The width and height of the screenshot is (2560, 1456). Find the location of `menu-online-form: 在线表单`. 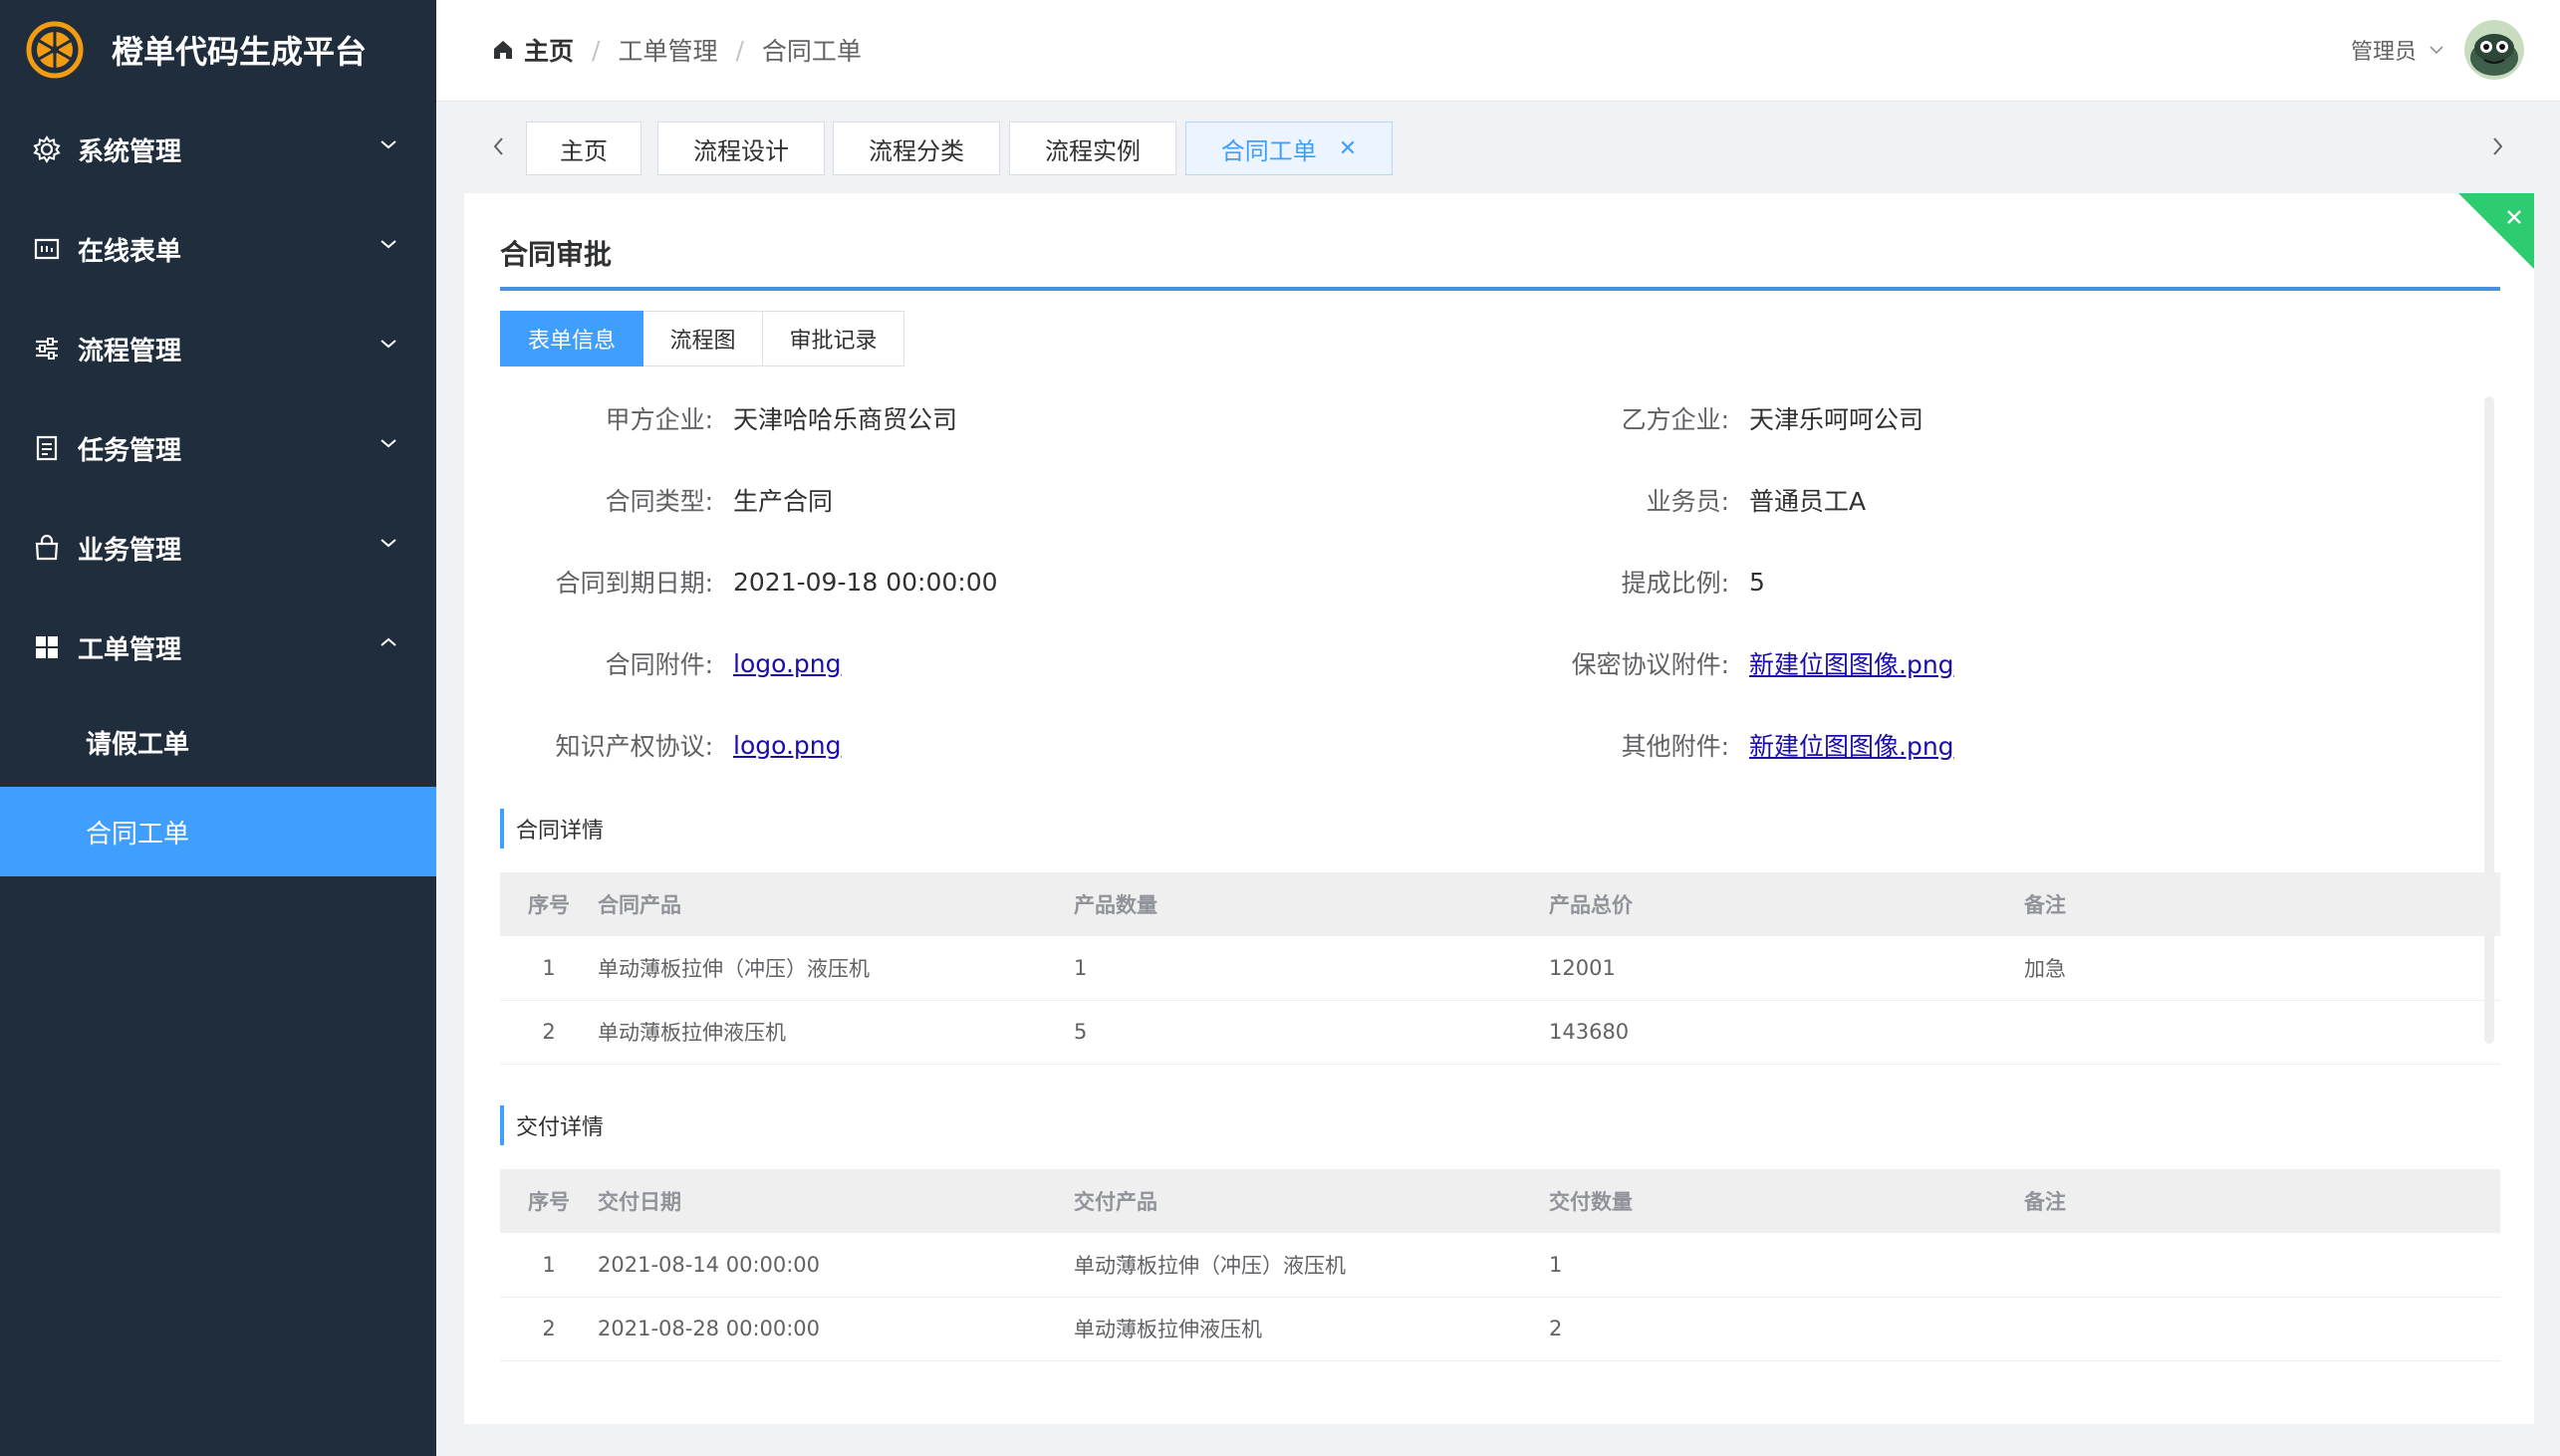

menu-online-form: 在线表单 is located at coordinates (218, 249).